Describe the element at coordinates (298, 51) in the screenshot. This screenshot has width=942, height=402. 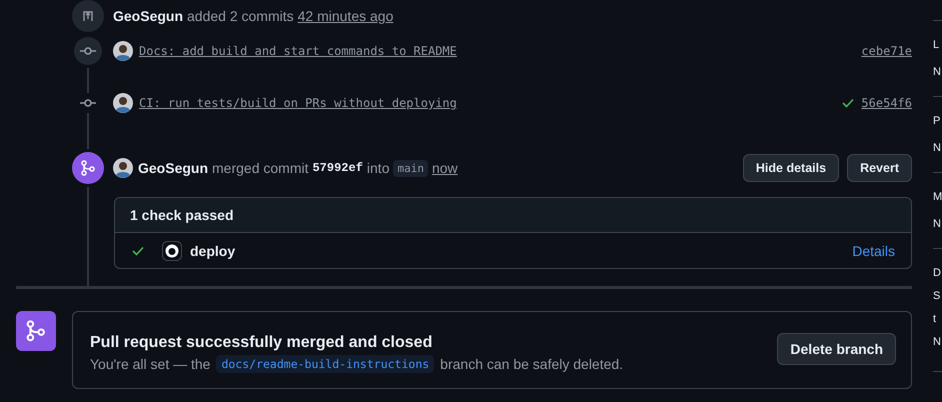
I see `commit-message-link: Docs: add build and start commands to README` at that location.